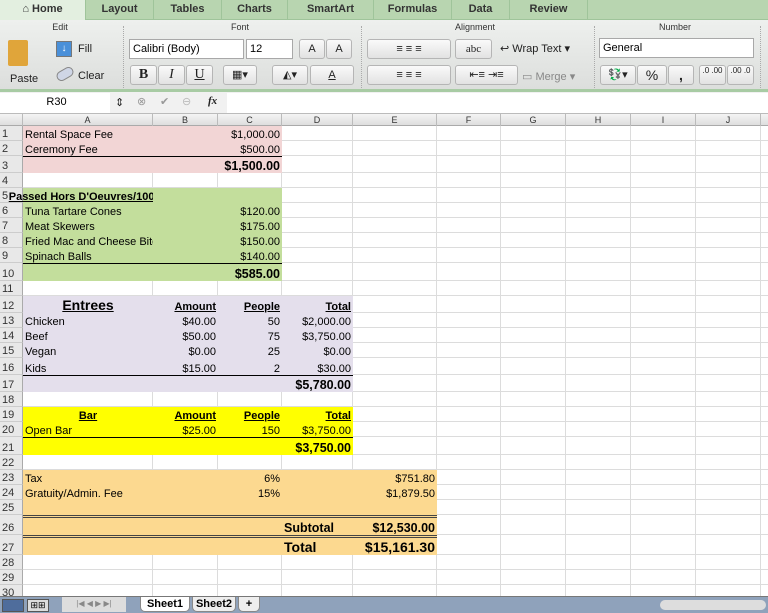 The image size is (768, 613). What do you see at coordinates (317, 272) in the screenshot?
I see `cell-D10` at bounding box center [317, 272].